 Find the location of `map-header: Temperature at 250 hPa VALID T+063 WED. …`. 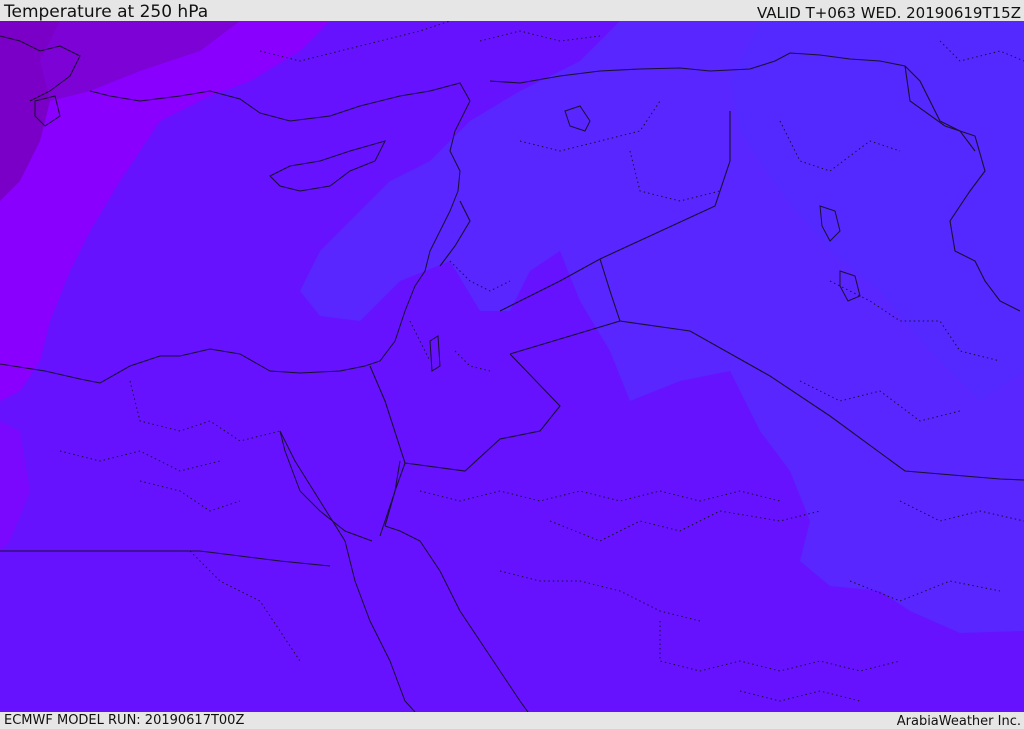

map-header: Temperature at 250 hPa VALID T+063 WED. … is located at coordinates (512, 10).